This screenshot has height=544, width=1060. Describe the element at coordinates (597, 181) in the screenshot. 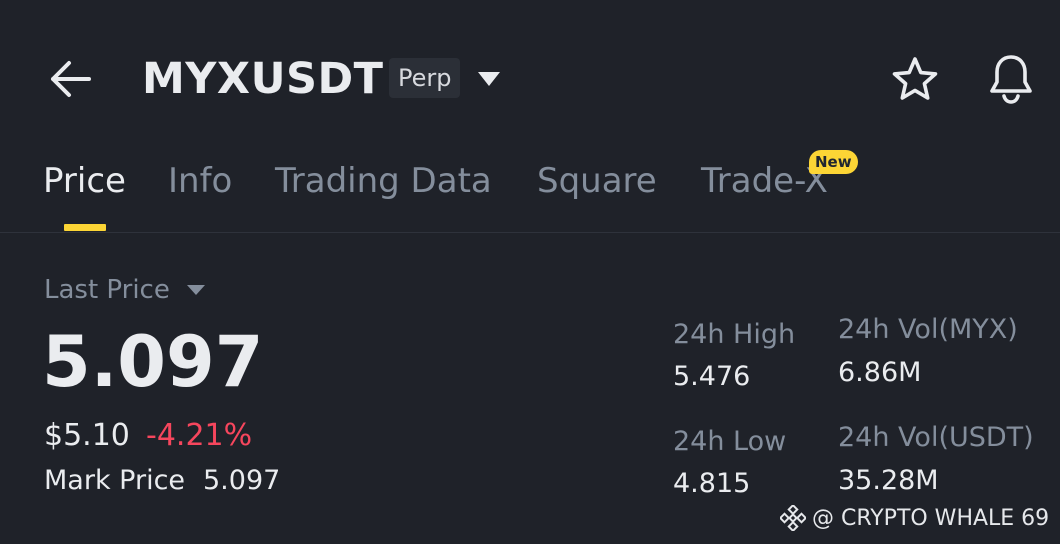

I see `tab-square: Square` at that location.